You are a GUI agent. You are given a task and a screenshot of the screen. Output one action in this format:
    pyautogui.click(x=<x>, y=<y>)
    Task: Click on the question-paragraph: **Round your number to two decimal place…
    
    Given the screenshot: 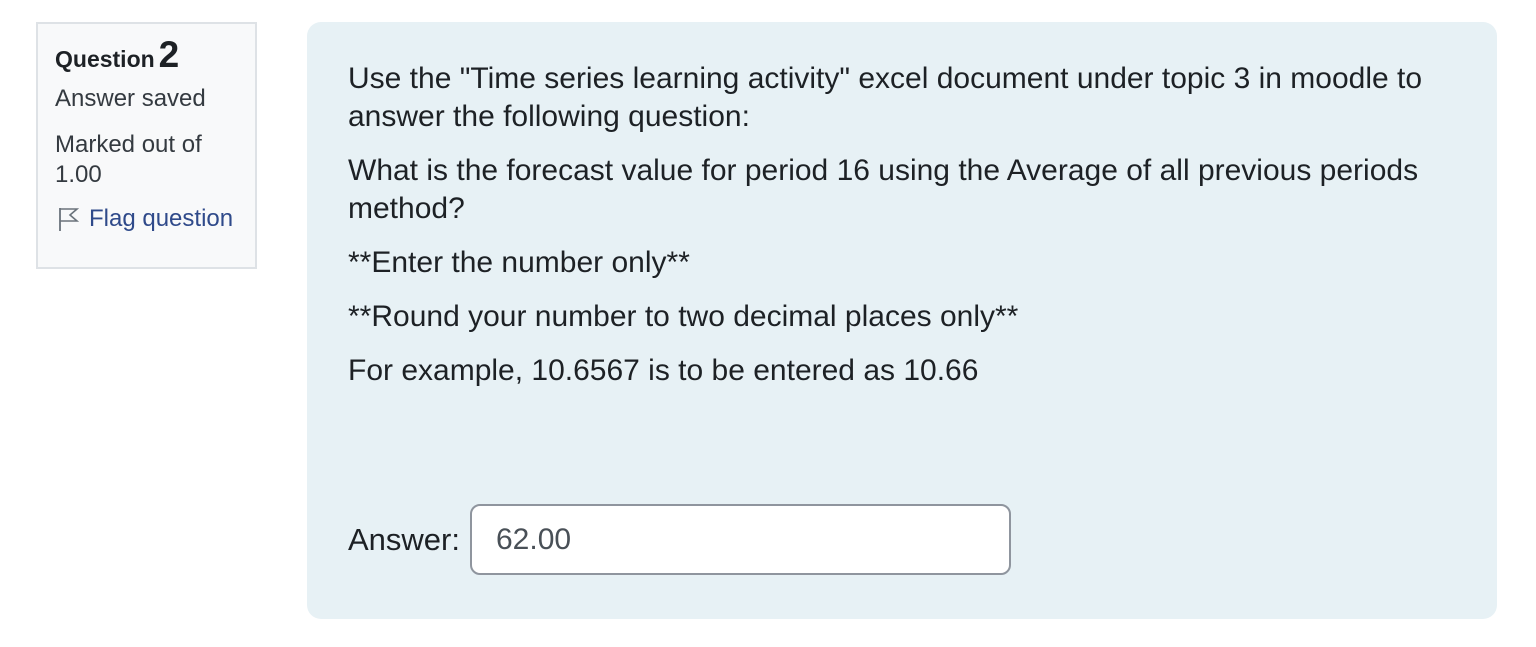 What is the action you would take?
    pyautogui.click(x=683, y=316)
    